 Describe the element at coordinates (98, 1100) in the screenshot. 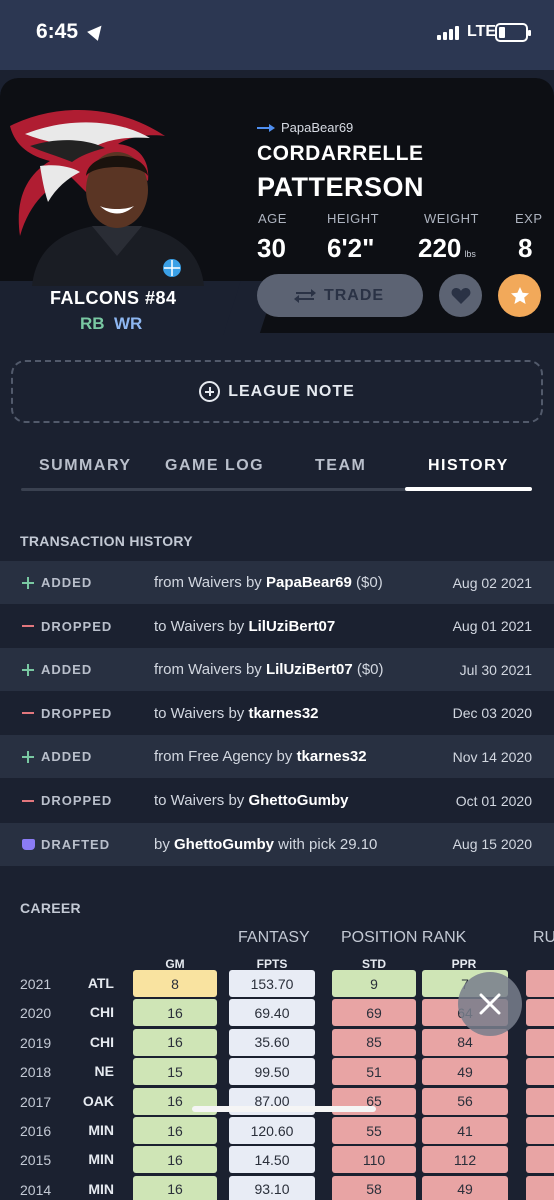

I see `career-team: OAK` at that location.